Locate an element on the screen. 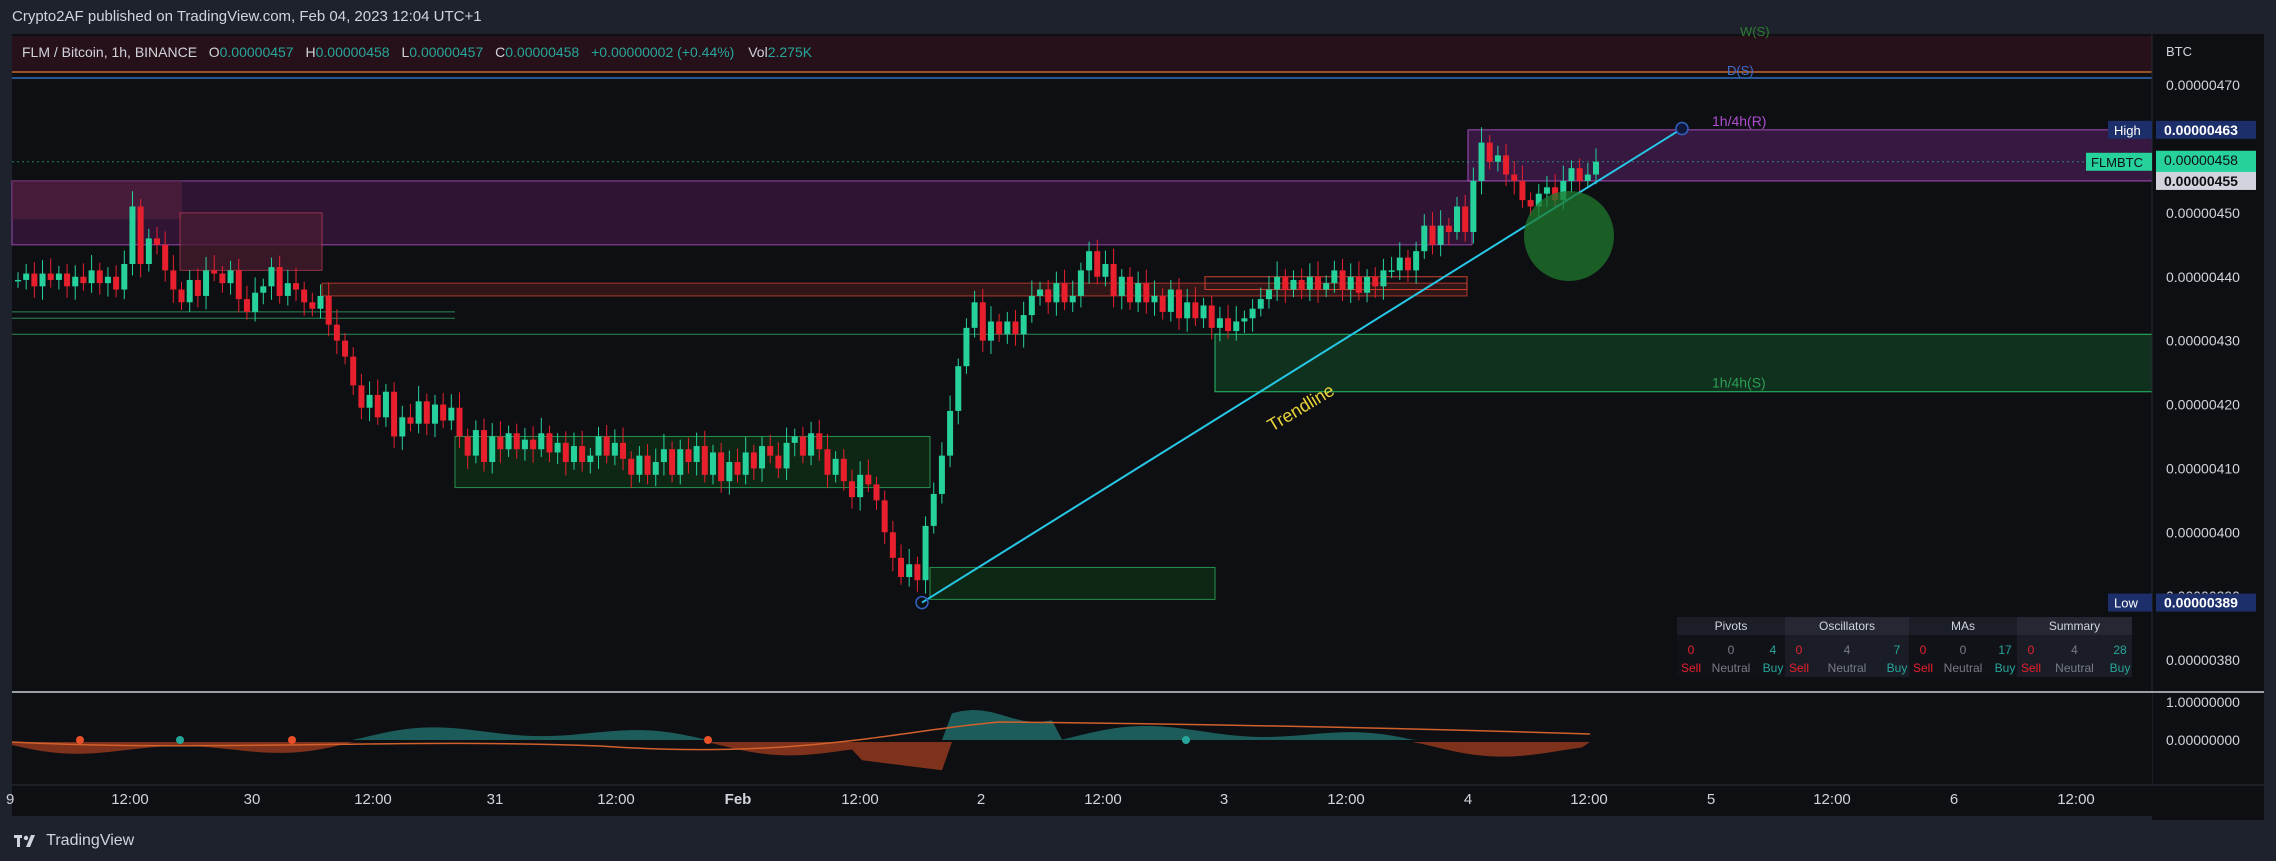  zone-r-label: 1h/4h(R) is located at coordinates (1739, 121).